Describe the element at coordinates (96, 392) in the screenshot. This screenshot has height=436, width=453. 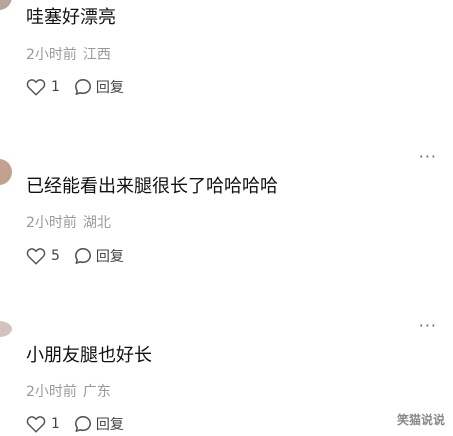
I see `comment-location: 广东` at that location.